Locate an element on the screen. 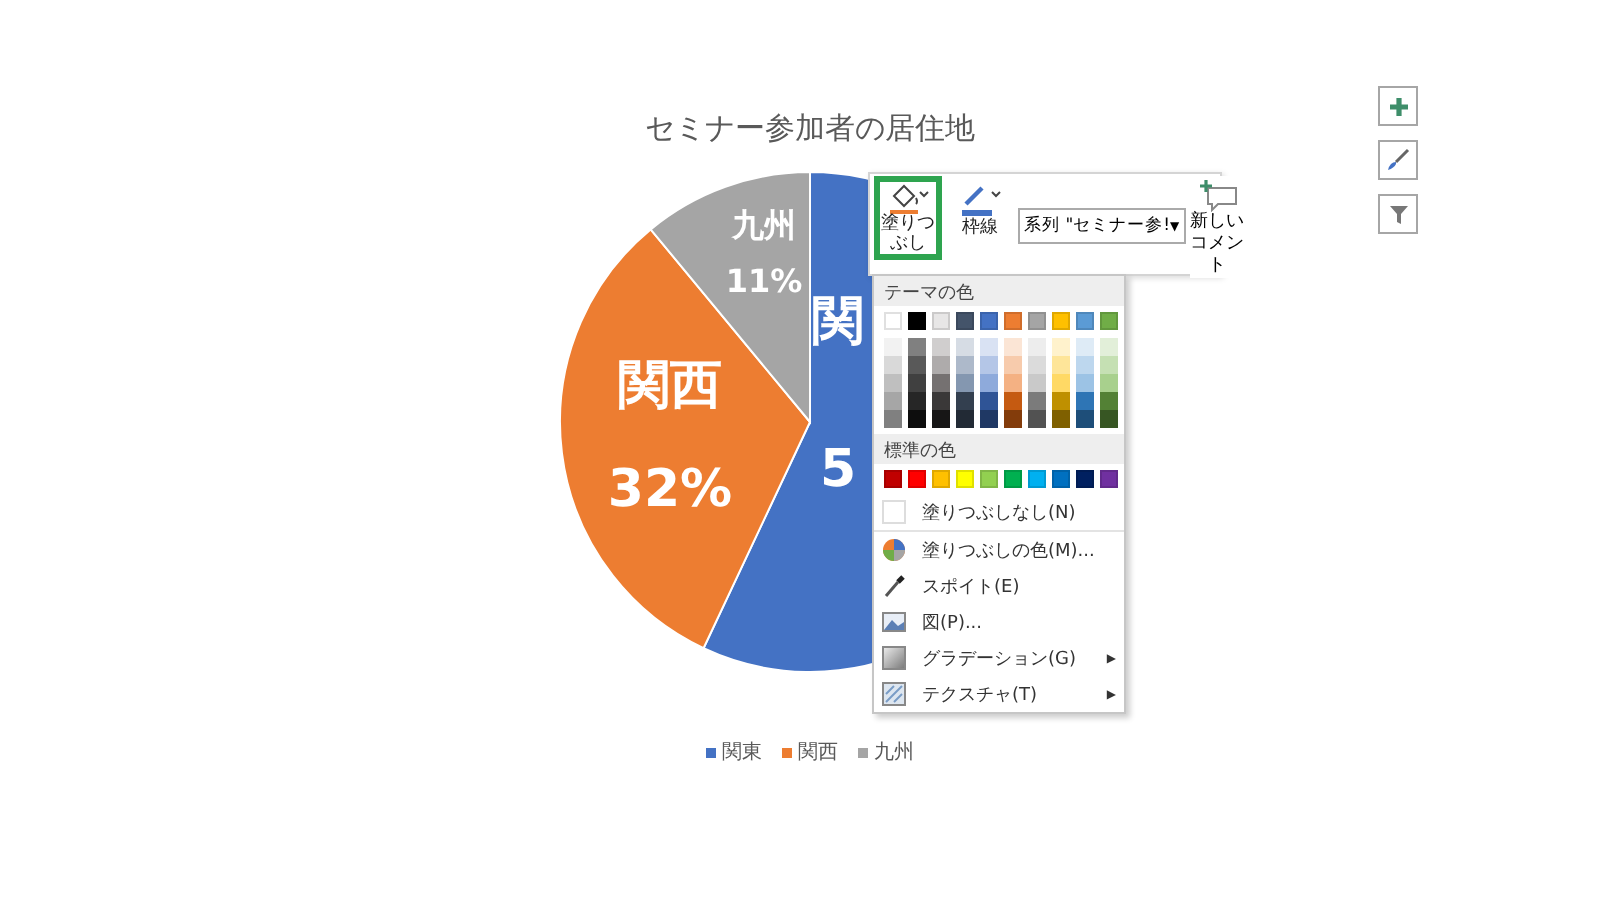  gradient-icon is located at coordinates (894, 658).